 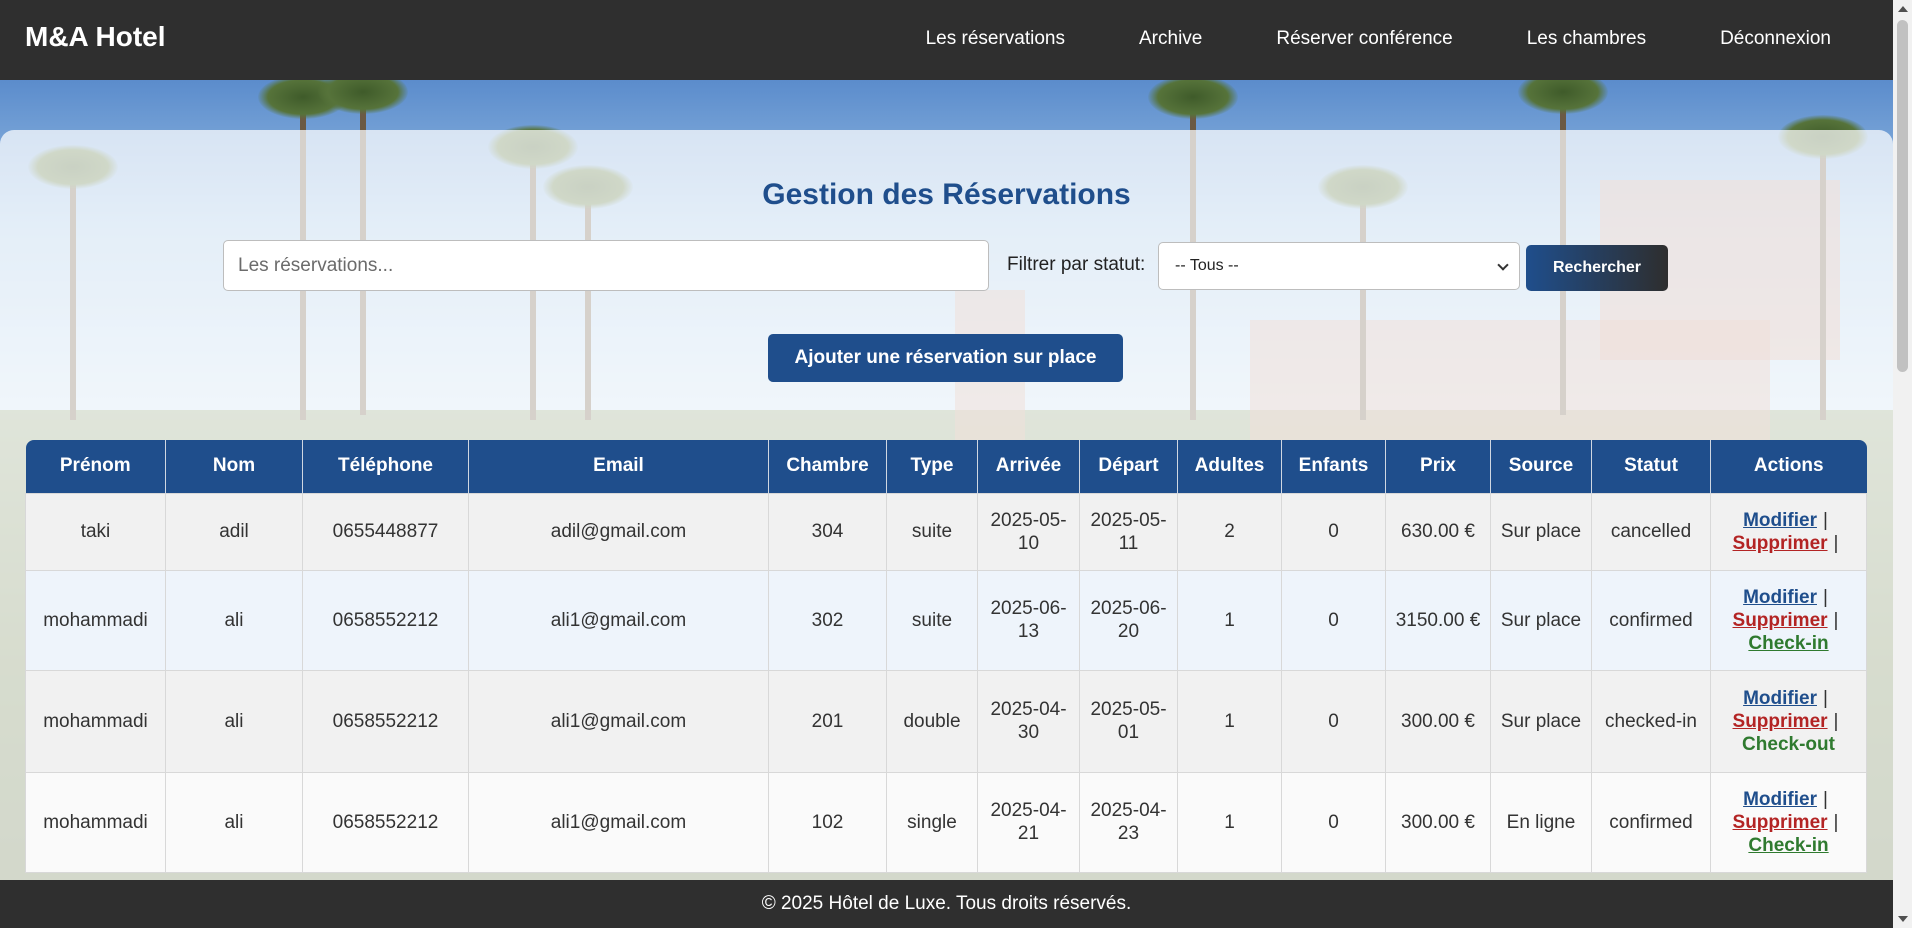 I want to click on cell-chambre: 201, so click(x=827, y=721).